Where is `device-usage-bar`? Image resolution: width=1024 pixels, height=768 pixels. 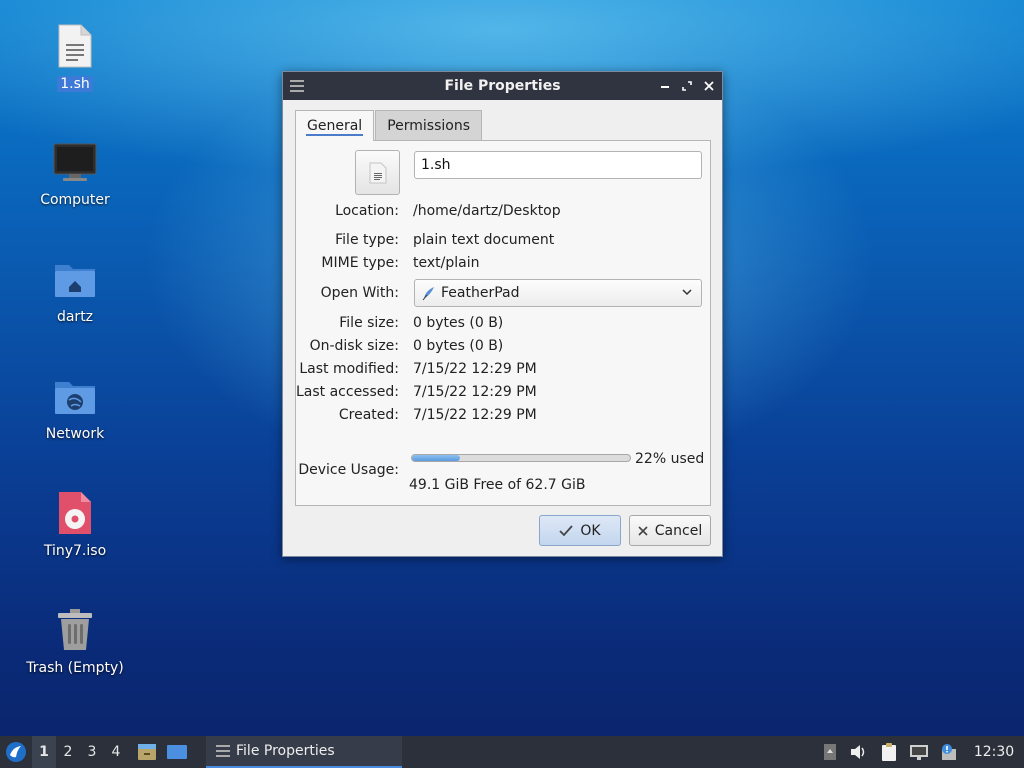 device-usage-bar is located at coordinates (521, 458).